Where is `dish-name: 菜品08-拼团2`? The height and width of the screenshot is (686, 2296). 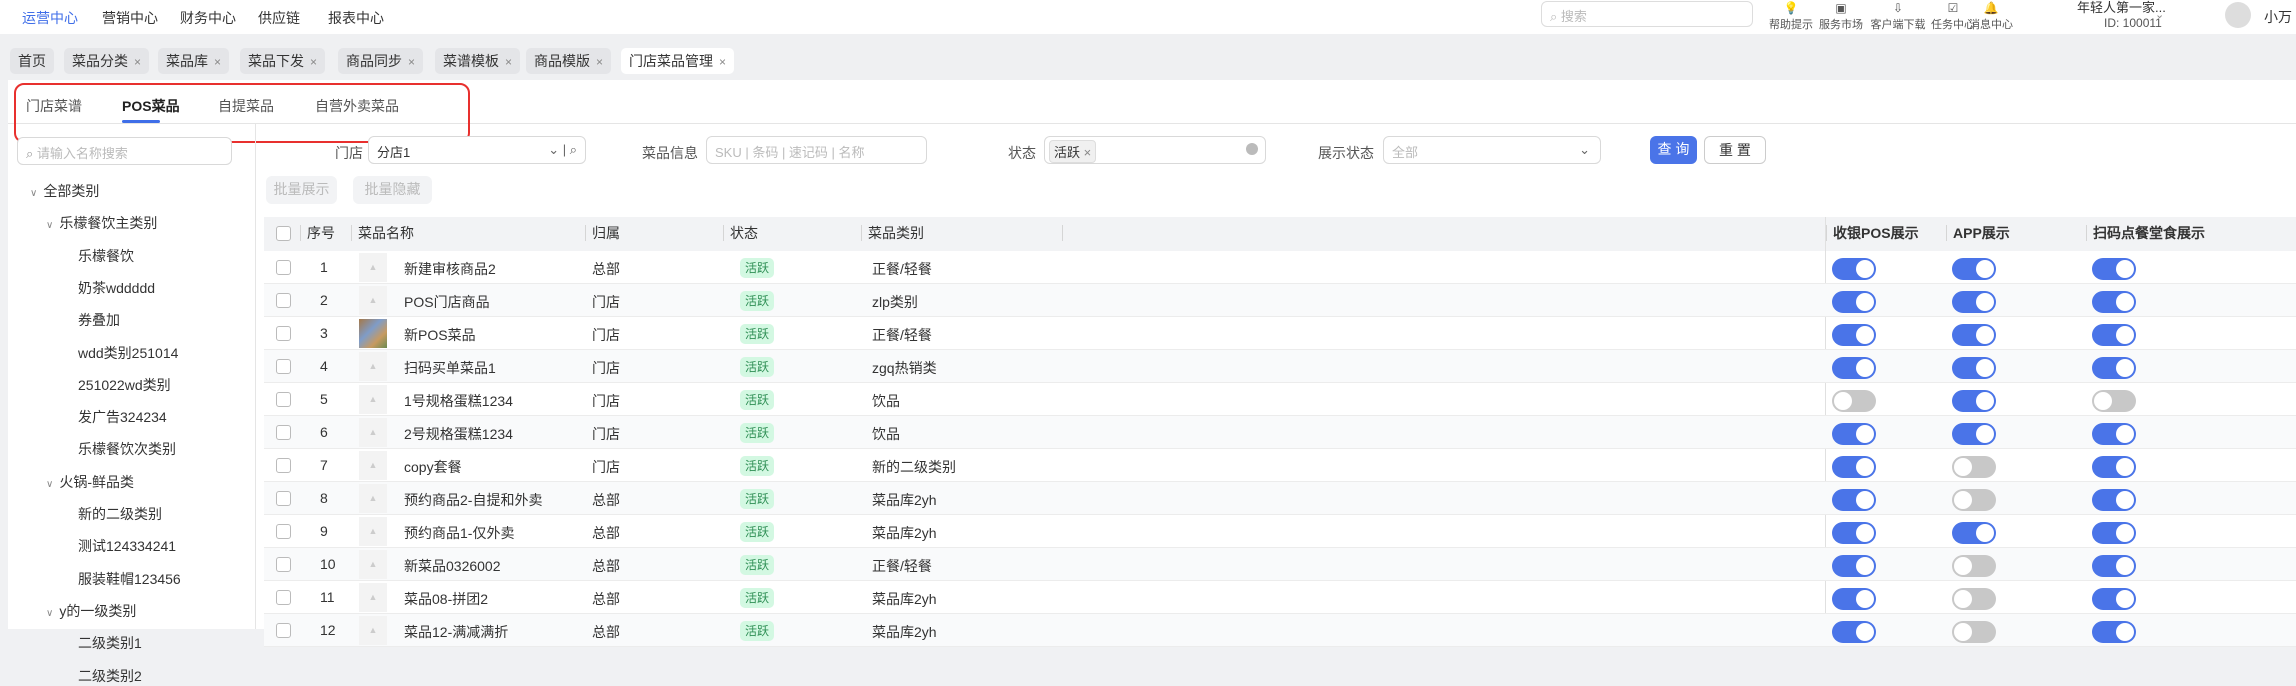 dish-name: 菜品08-拼团2 is located at coordinates (446, 599).